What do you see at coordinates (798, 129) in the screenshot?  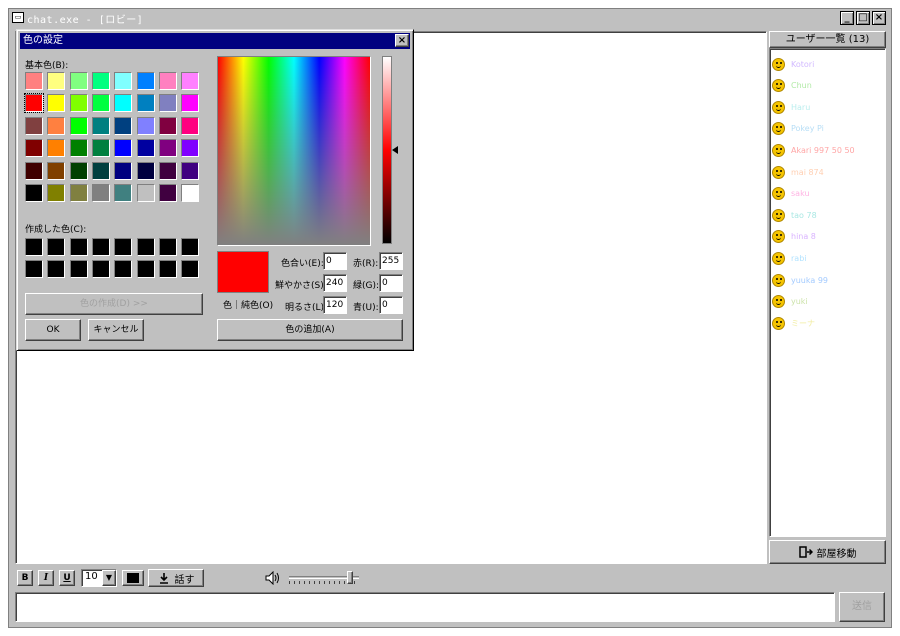 I see `user-list-item: Pokey Pi` at bounding box center [798, 129].